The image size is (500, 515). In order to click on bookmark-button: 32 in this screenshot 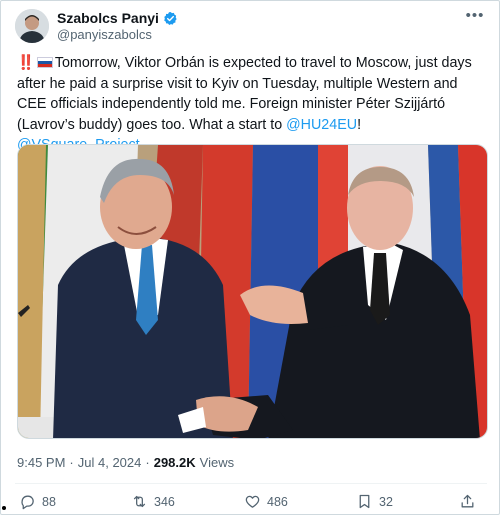, I will do `click(374, 501)`.